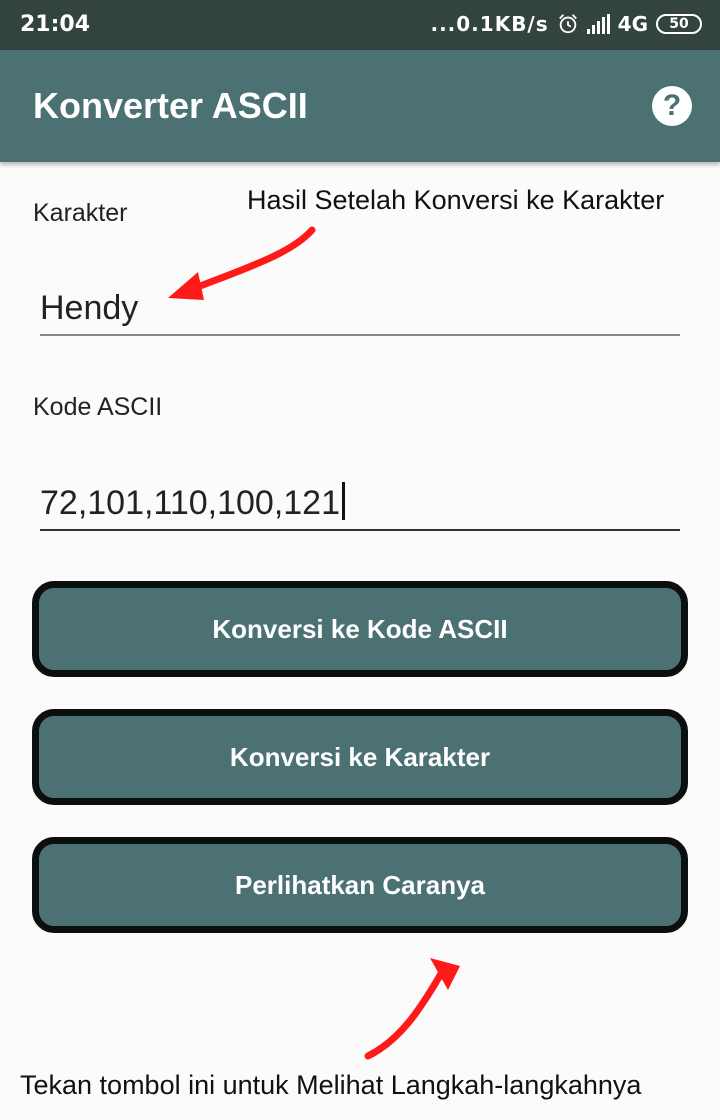 The image size is (720, 1120). I want to click on status-bar: 21:04 ...0.1KB/s 4G 50, so click(360, 25).